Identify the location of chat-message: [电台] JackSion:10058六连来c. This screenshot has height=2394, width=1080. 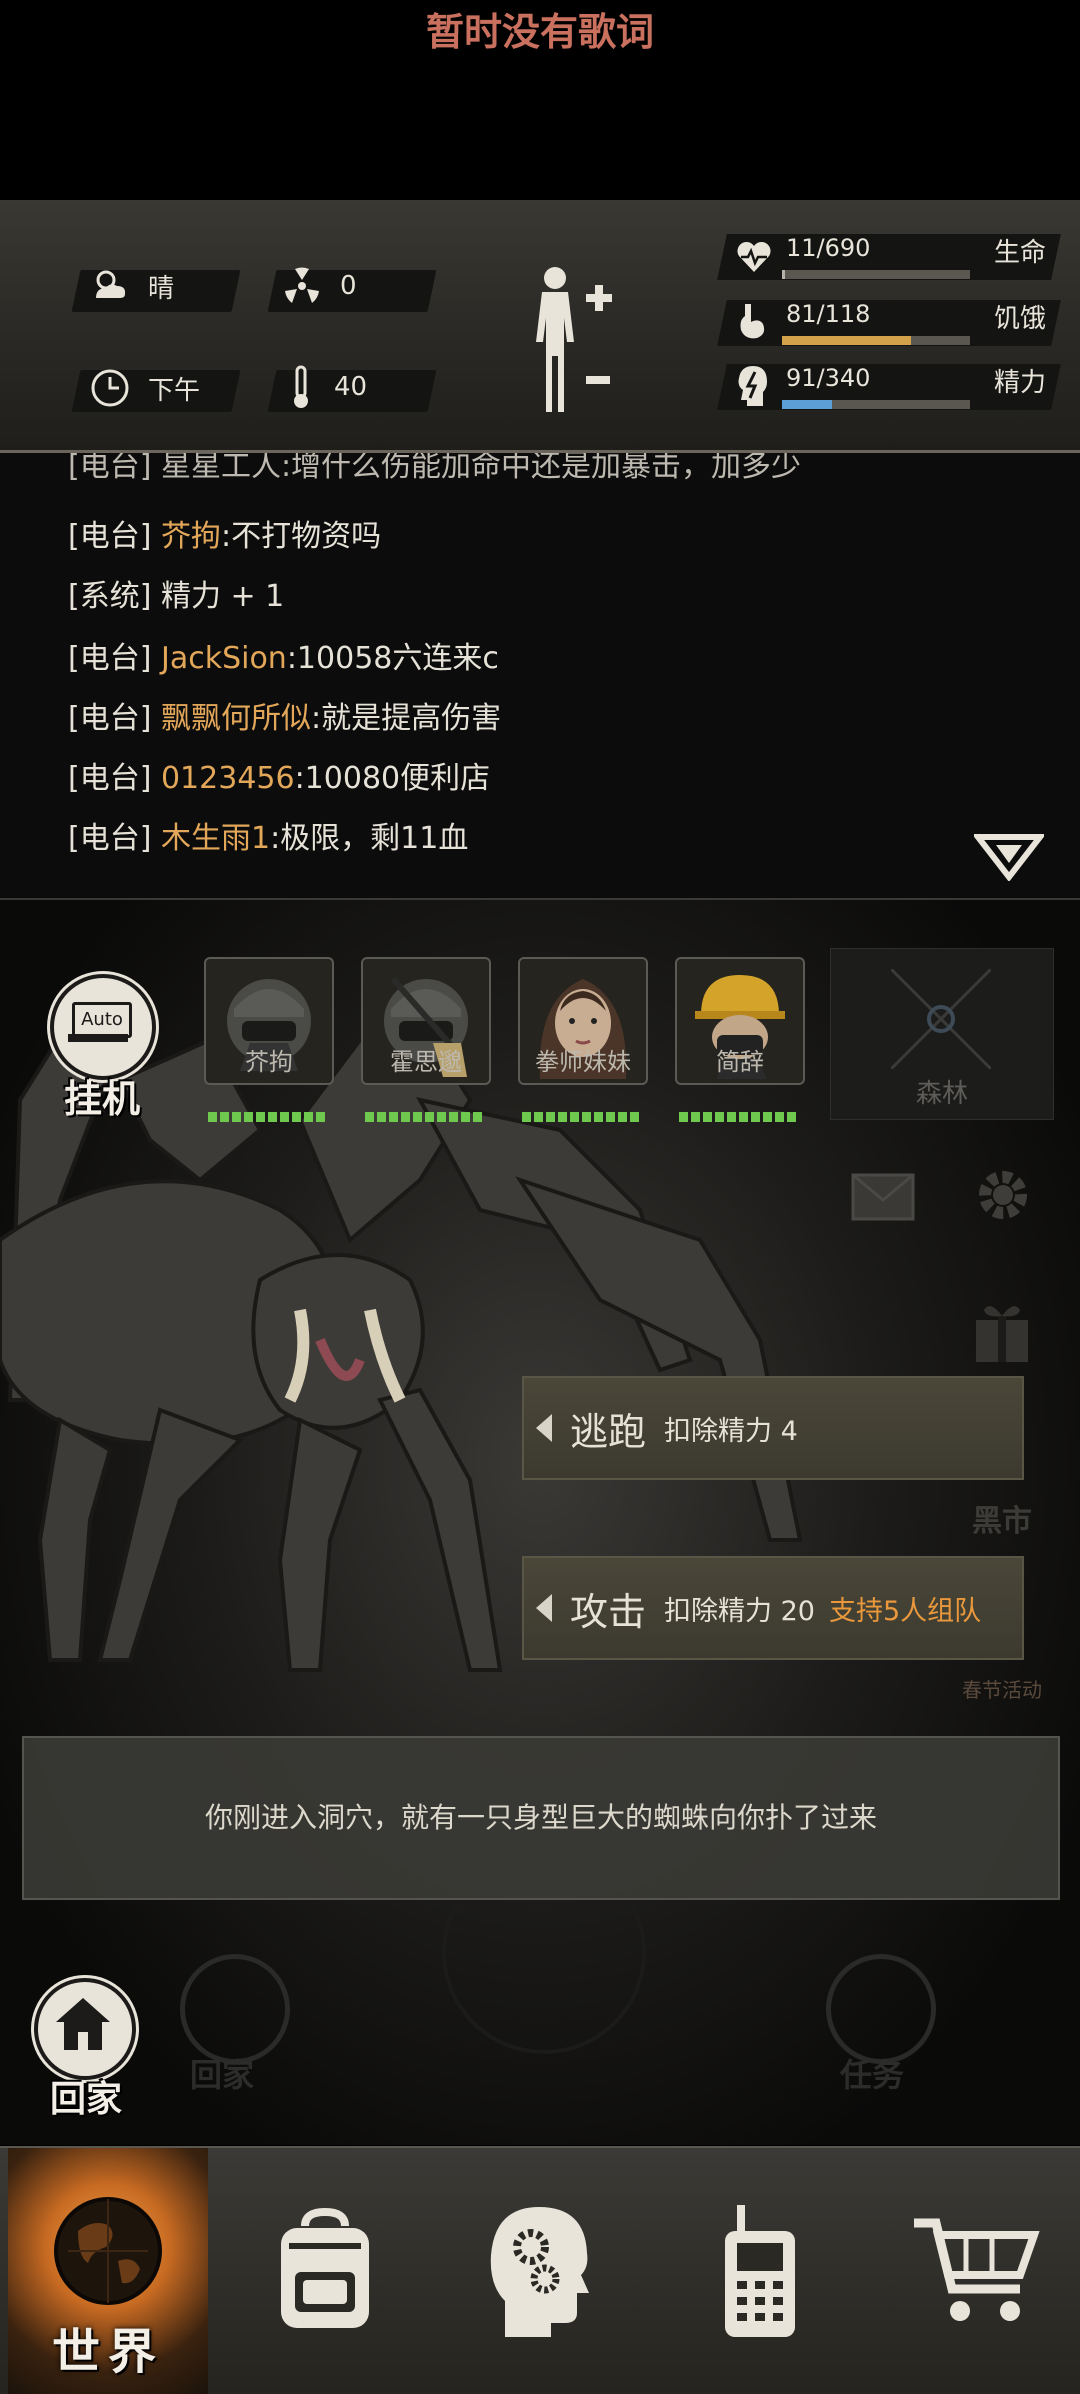
(283, 655).